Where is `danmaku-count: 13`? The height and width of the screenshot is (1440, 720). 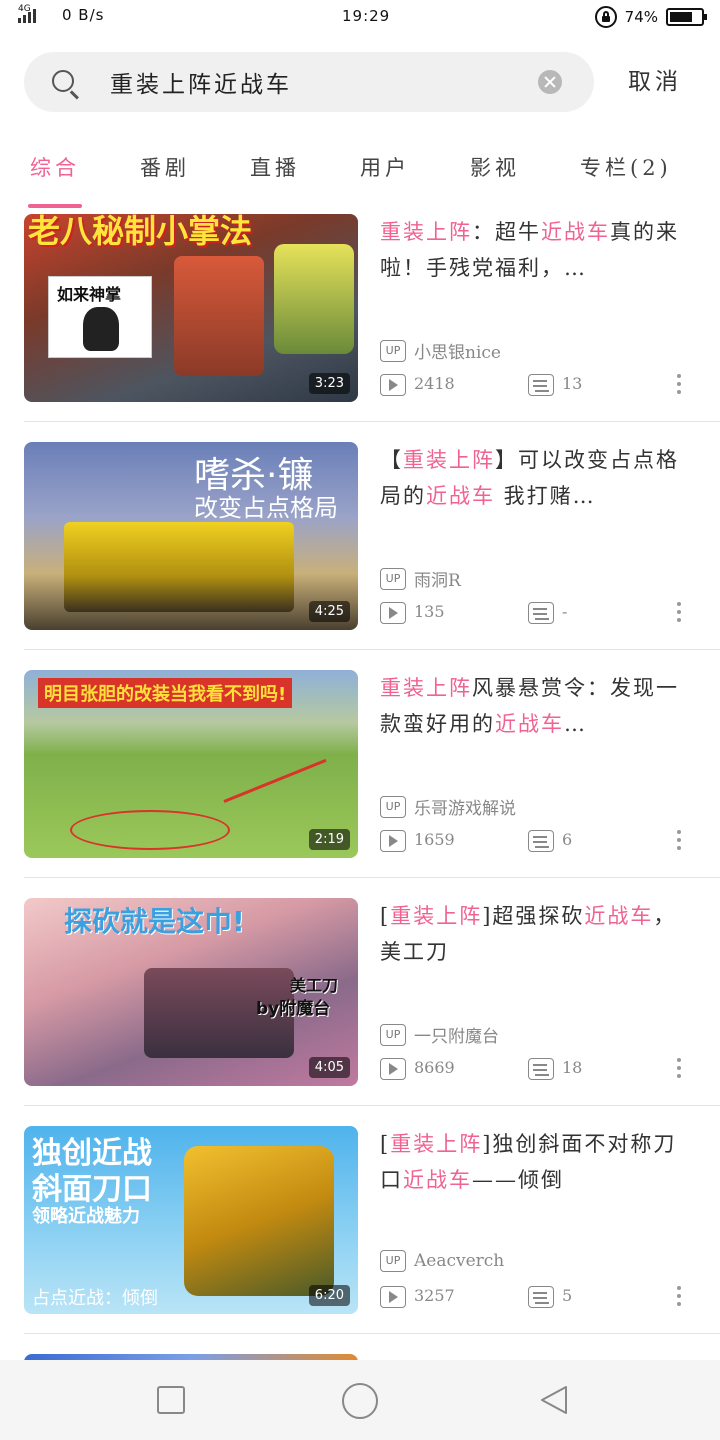
danmaku-count: 13 is located at coordinates (572, 383).